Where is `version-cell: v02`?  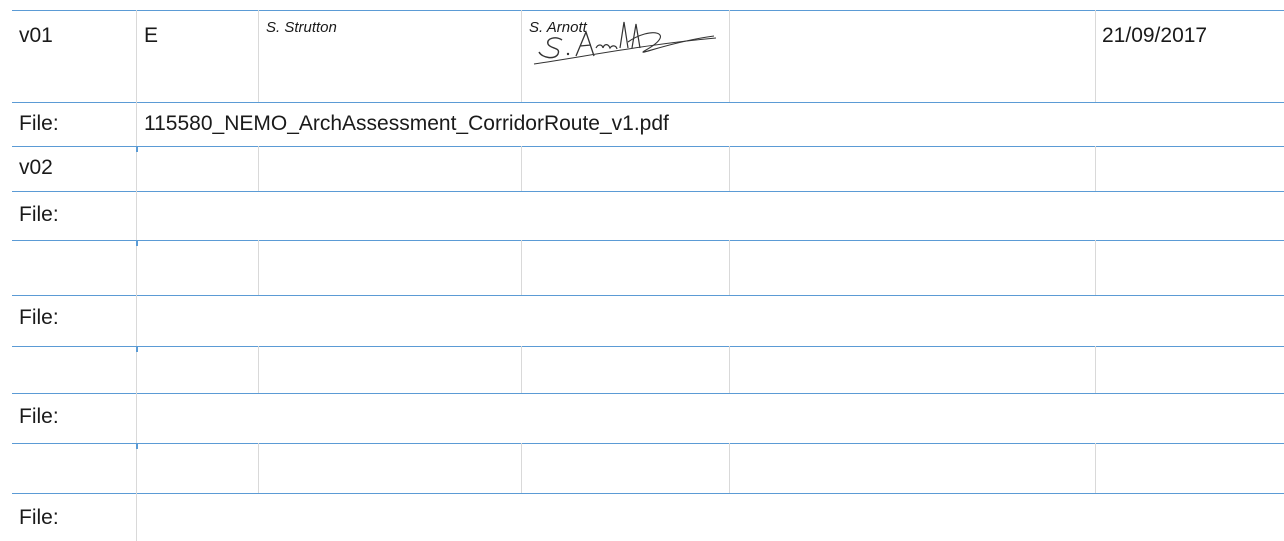 version-cell: v02 is located at coordinates (36, 167).